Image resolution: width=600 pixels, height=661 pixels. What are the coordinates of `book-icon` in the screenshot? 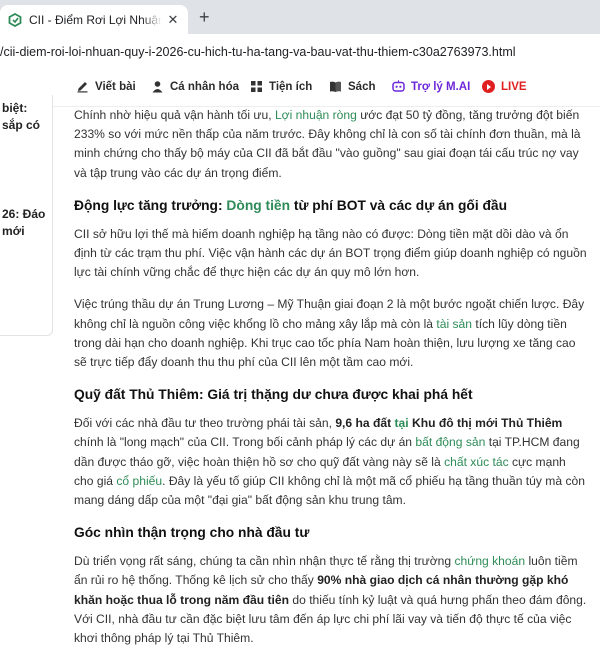 It's located at (335, 86).